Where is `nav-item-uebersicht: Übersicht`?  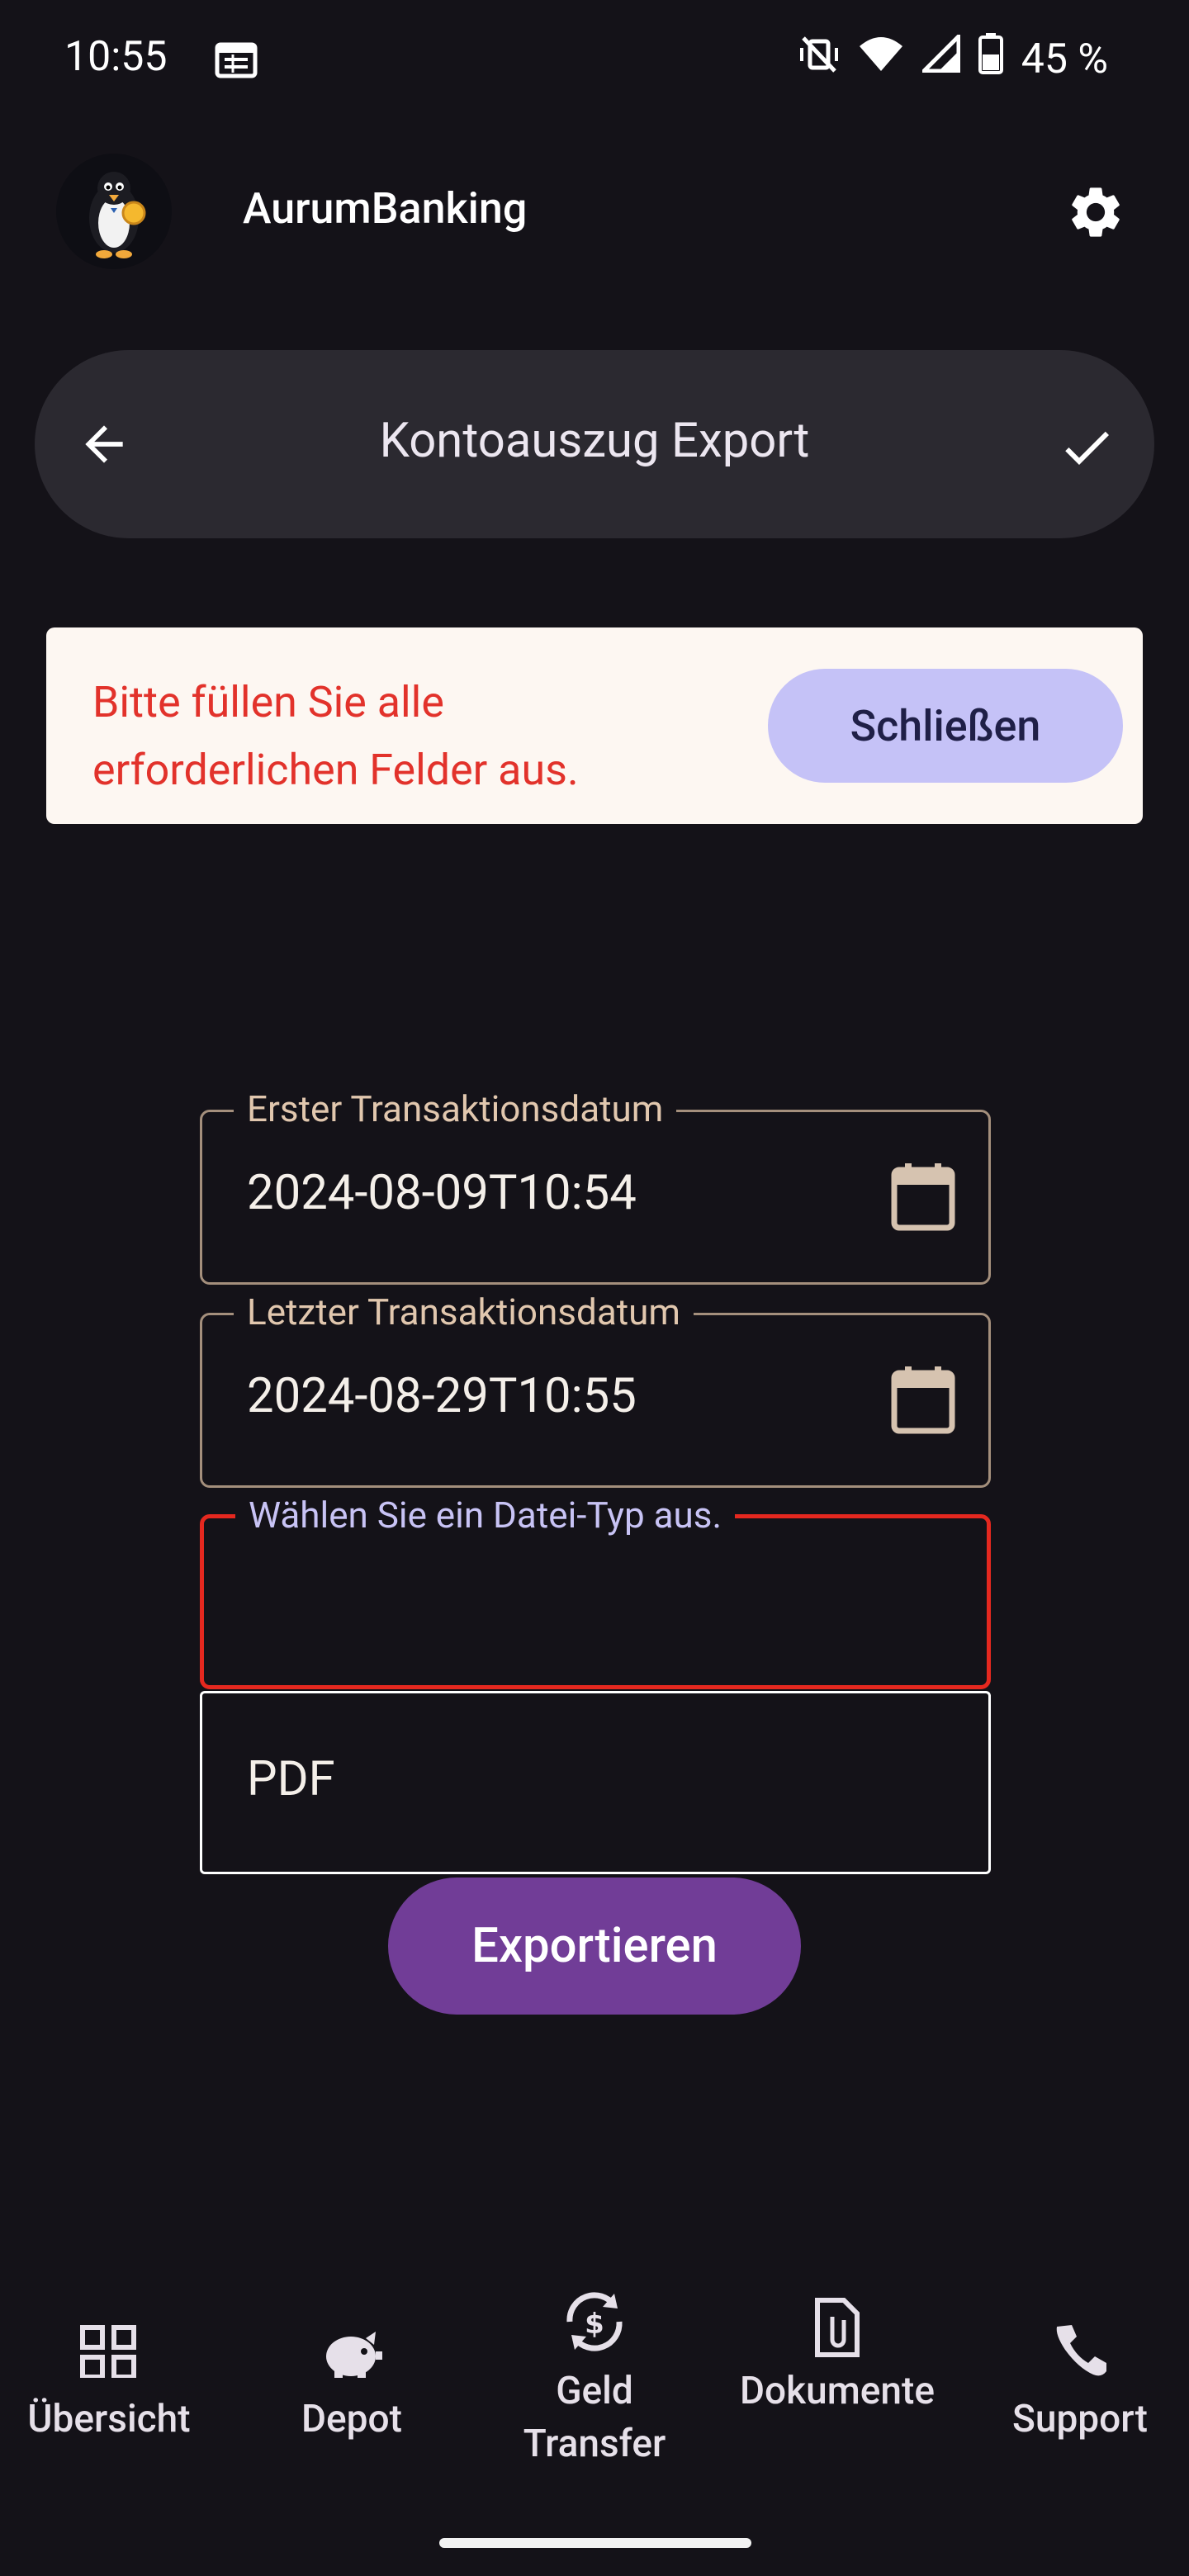 nav-item-uebersicht: Übersicht is located at coordinates (114, 2362).